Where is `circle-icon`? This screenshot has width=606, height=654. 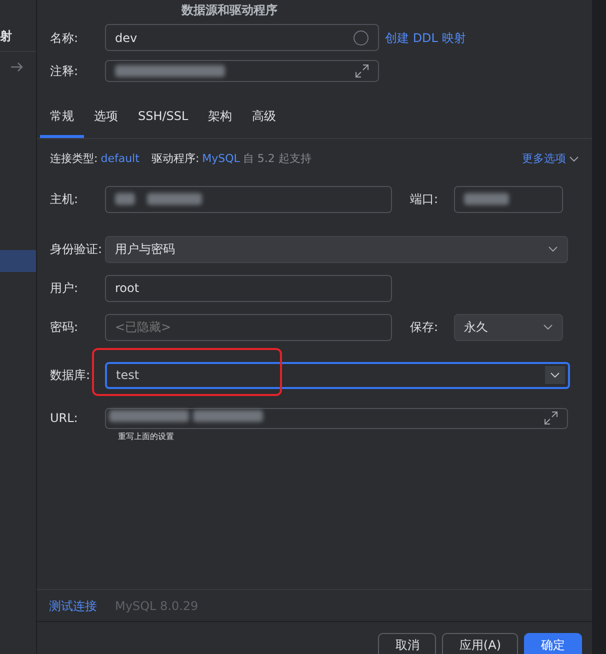
circle-icon is located at coordinates (361, 38).